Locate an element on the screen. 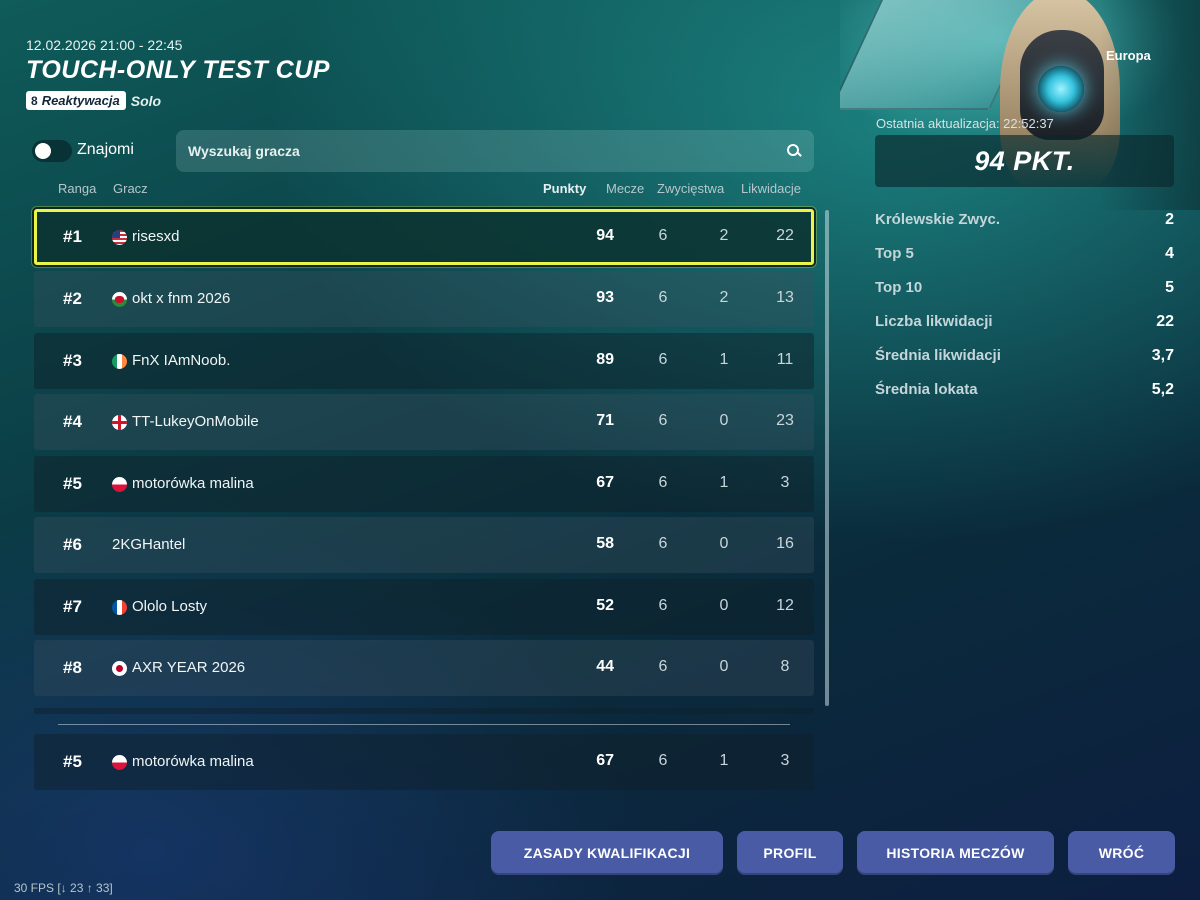 The height and width of the screenshot is (900, 1200). own-player-row: #5 motorówka malina 67 6 1 3 is located at coordinates (424, 762).